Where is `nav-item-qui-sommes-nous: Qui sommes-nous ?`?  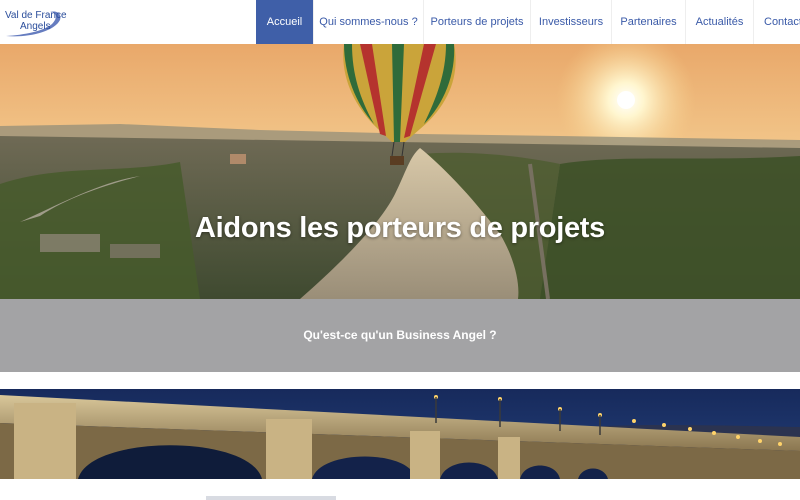
nav-item-qui-sommes-nous: Qui sommes-nous ? is located at coordinates (368, 22).